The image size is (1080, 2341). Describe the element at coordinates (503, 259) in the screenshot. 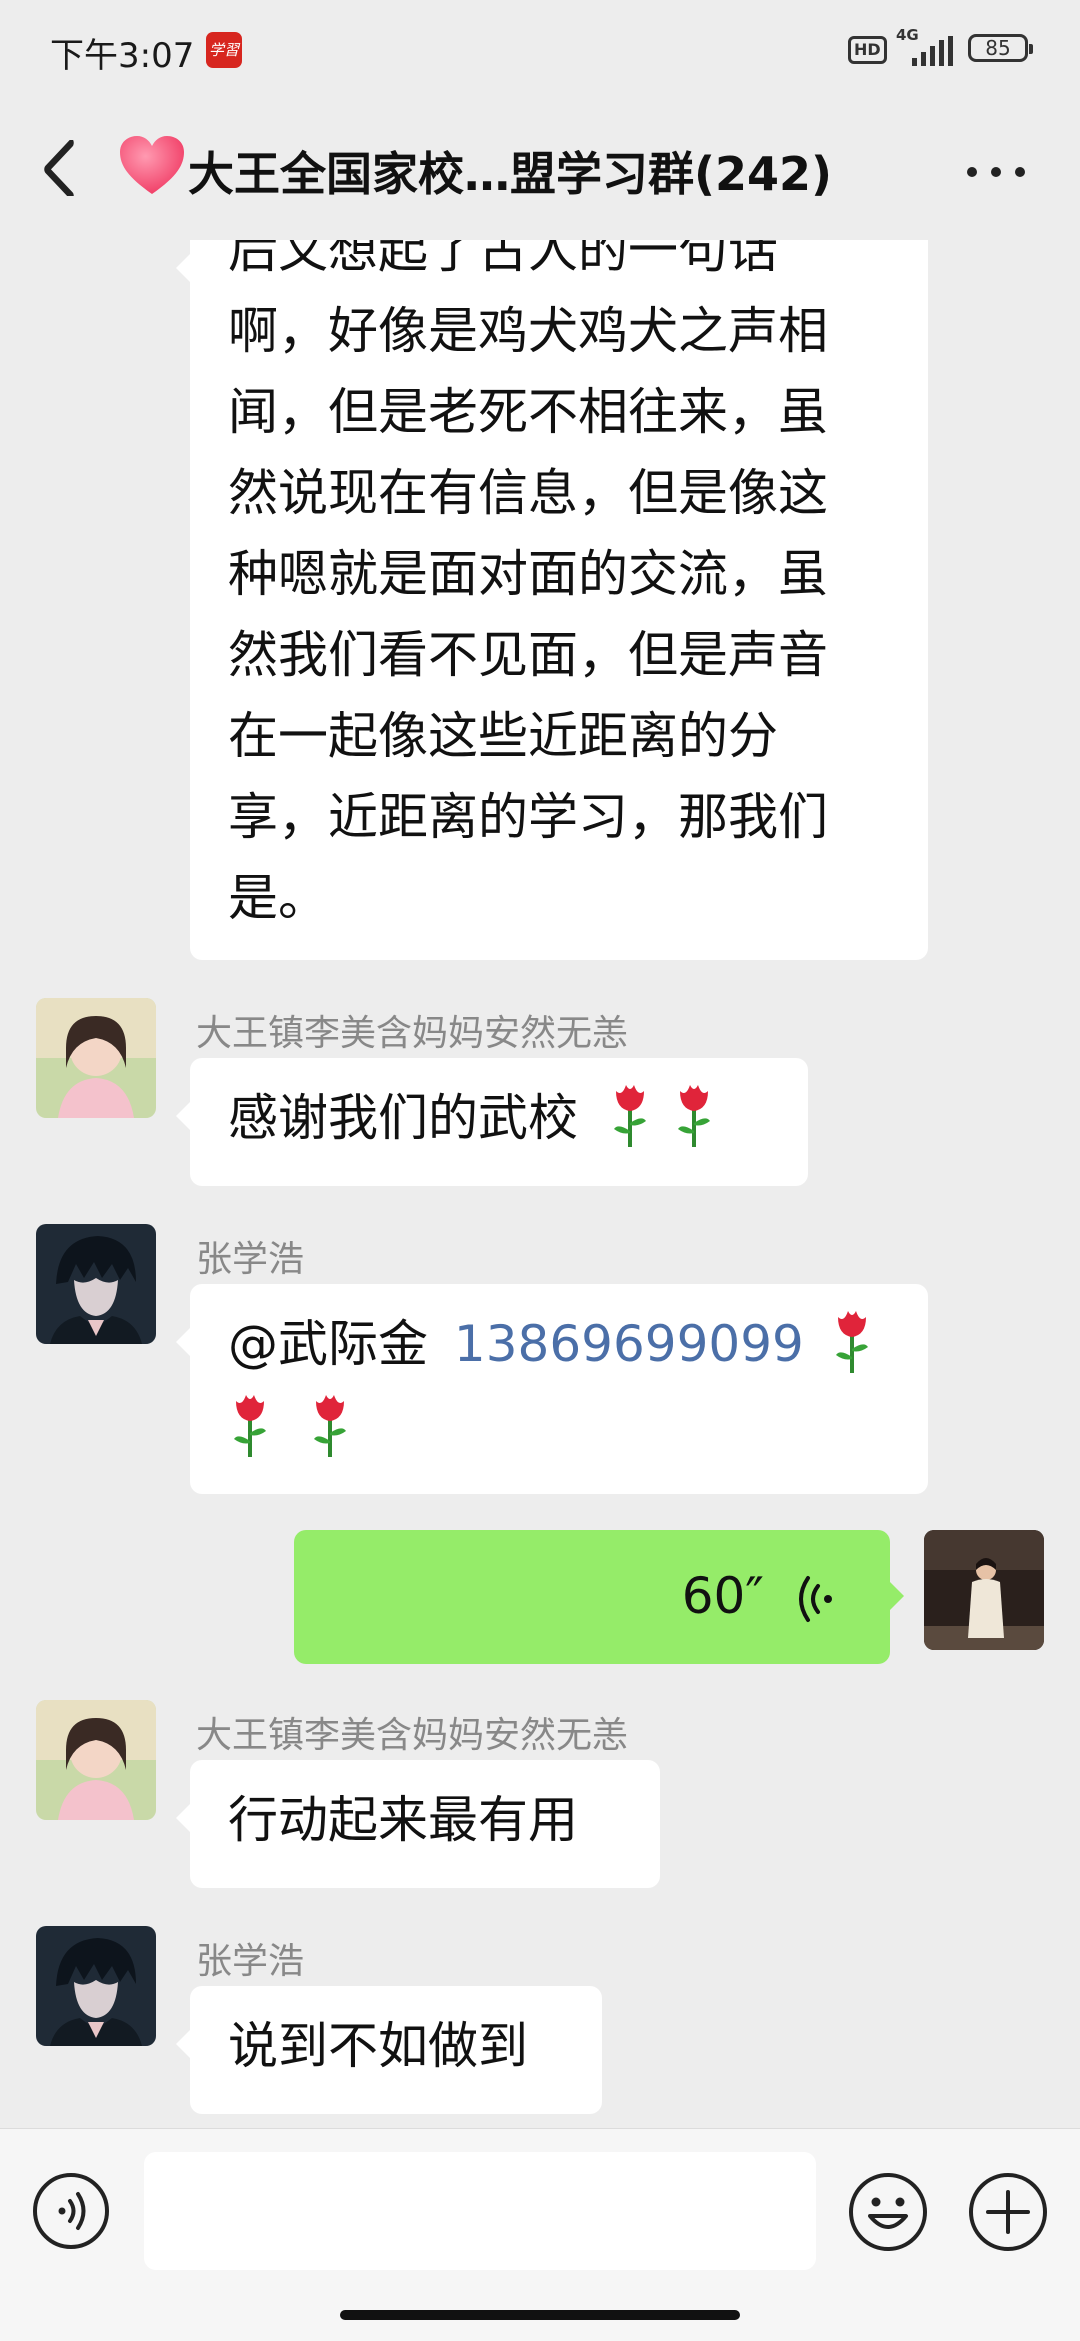

I see `message-line: 后又想起了古人的一句话` at that location.